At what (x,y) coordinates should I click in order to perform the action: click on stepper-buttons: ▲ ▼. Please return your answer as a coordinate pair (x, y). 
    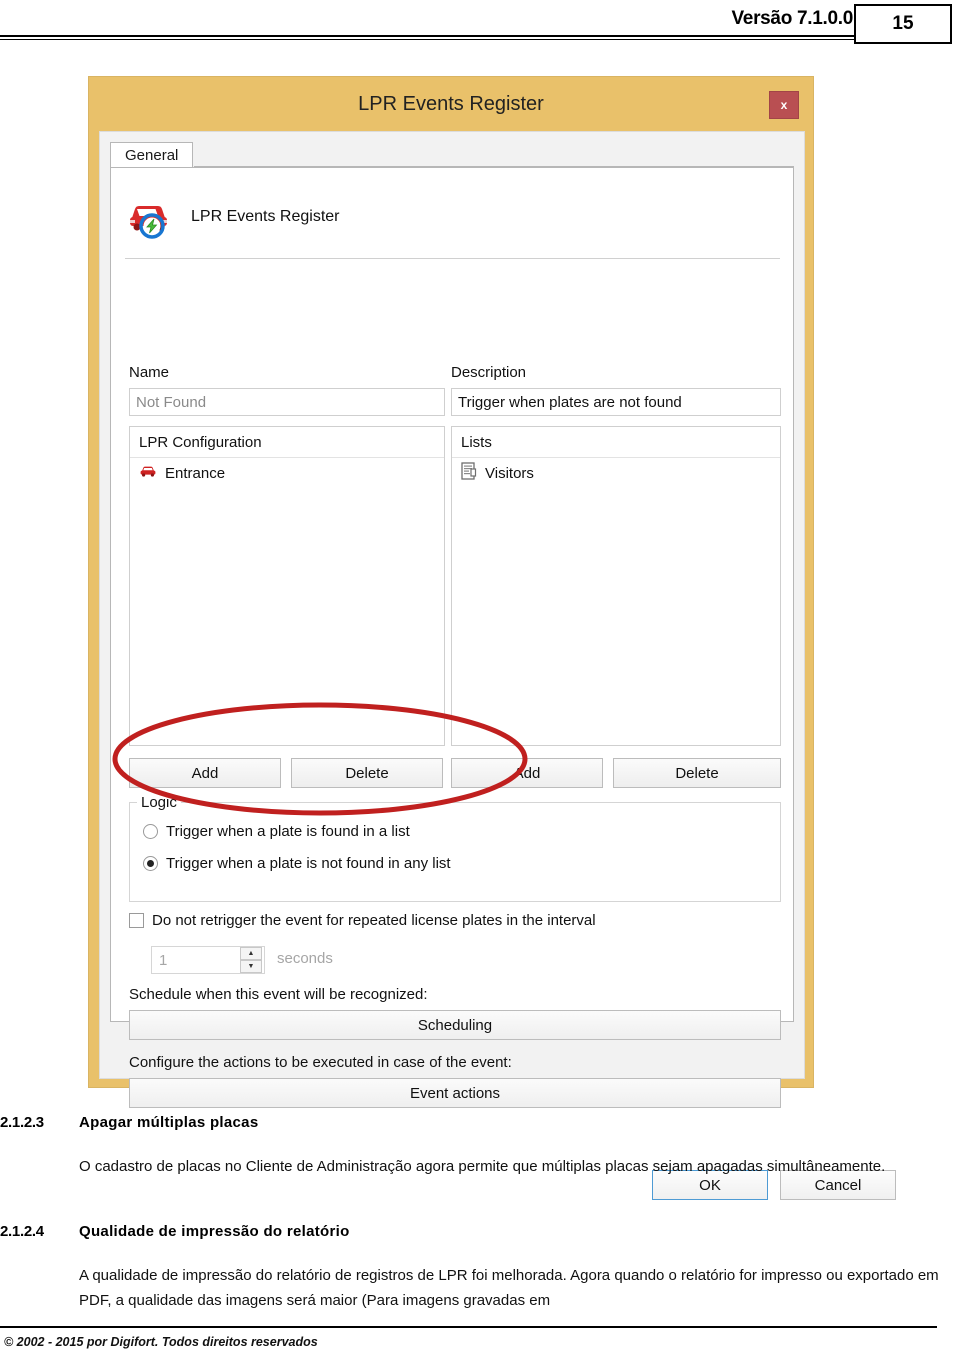
    Looking at the image, I should click on (251, 960).